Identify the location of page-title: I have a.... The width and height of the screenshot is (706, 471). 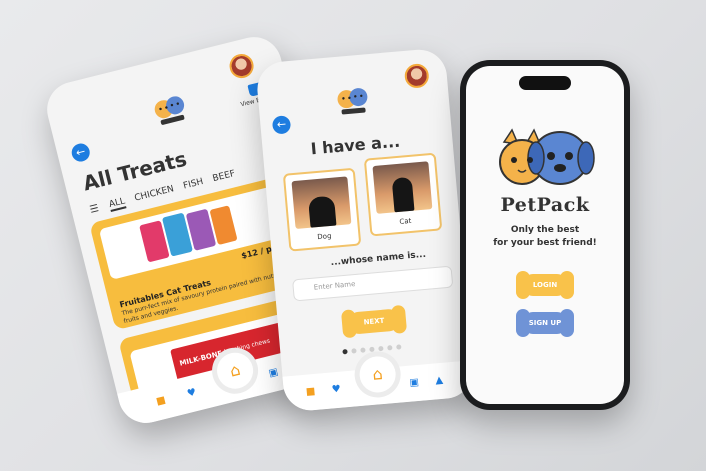
(355, 145).